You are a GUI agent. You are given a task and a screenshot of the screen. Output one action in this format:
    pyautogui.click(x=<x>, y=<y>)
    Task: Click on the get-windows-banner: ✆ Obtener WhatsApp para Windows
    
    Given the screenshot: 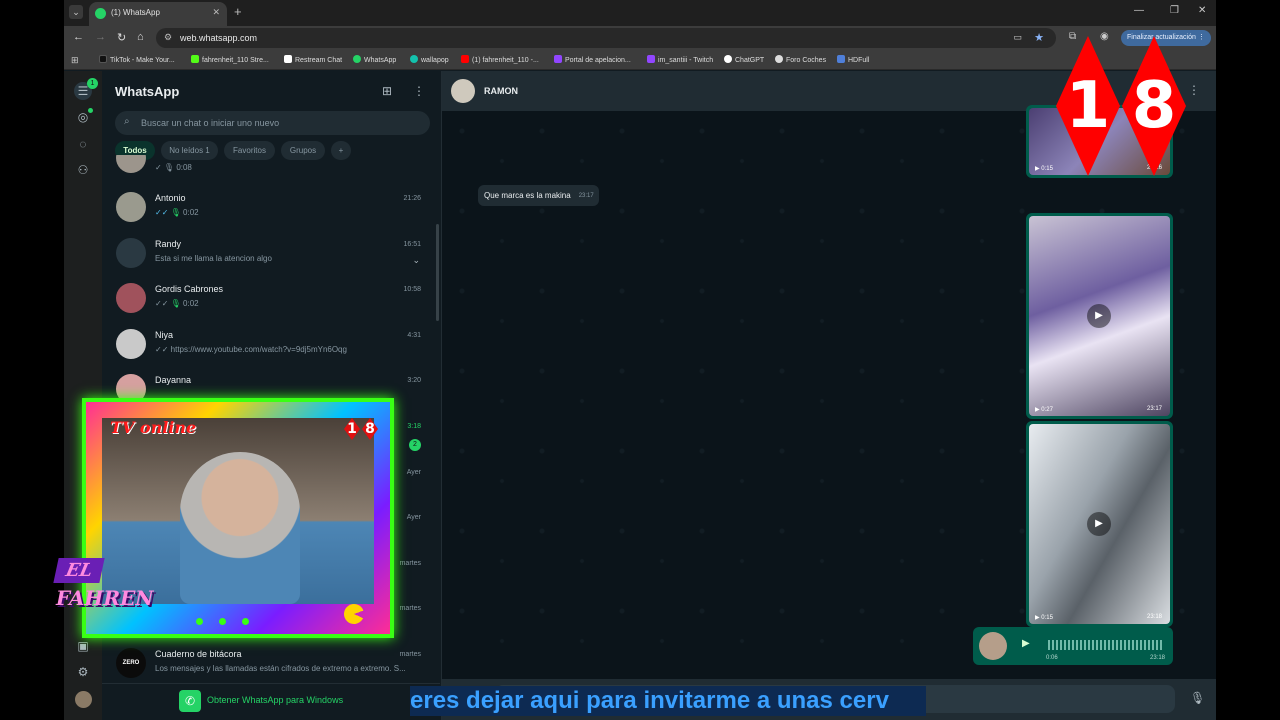 What is the action you would take?
    pyautogui.click(x=271, y=701)
    